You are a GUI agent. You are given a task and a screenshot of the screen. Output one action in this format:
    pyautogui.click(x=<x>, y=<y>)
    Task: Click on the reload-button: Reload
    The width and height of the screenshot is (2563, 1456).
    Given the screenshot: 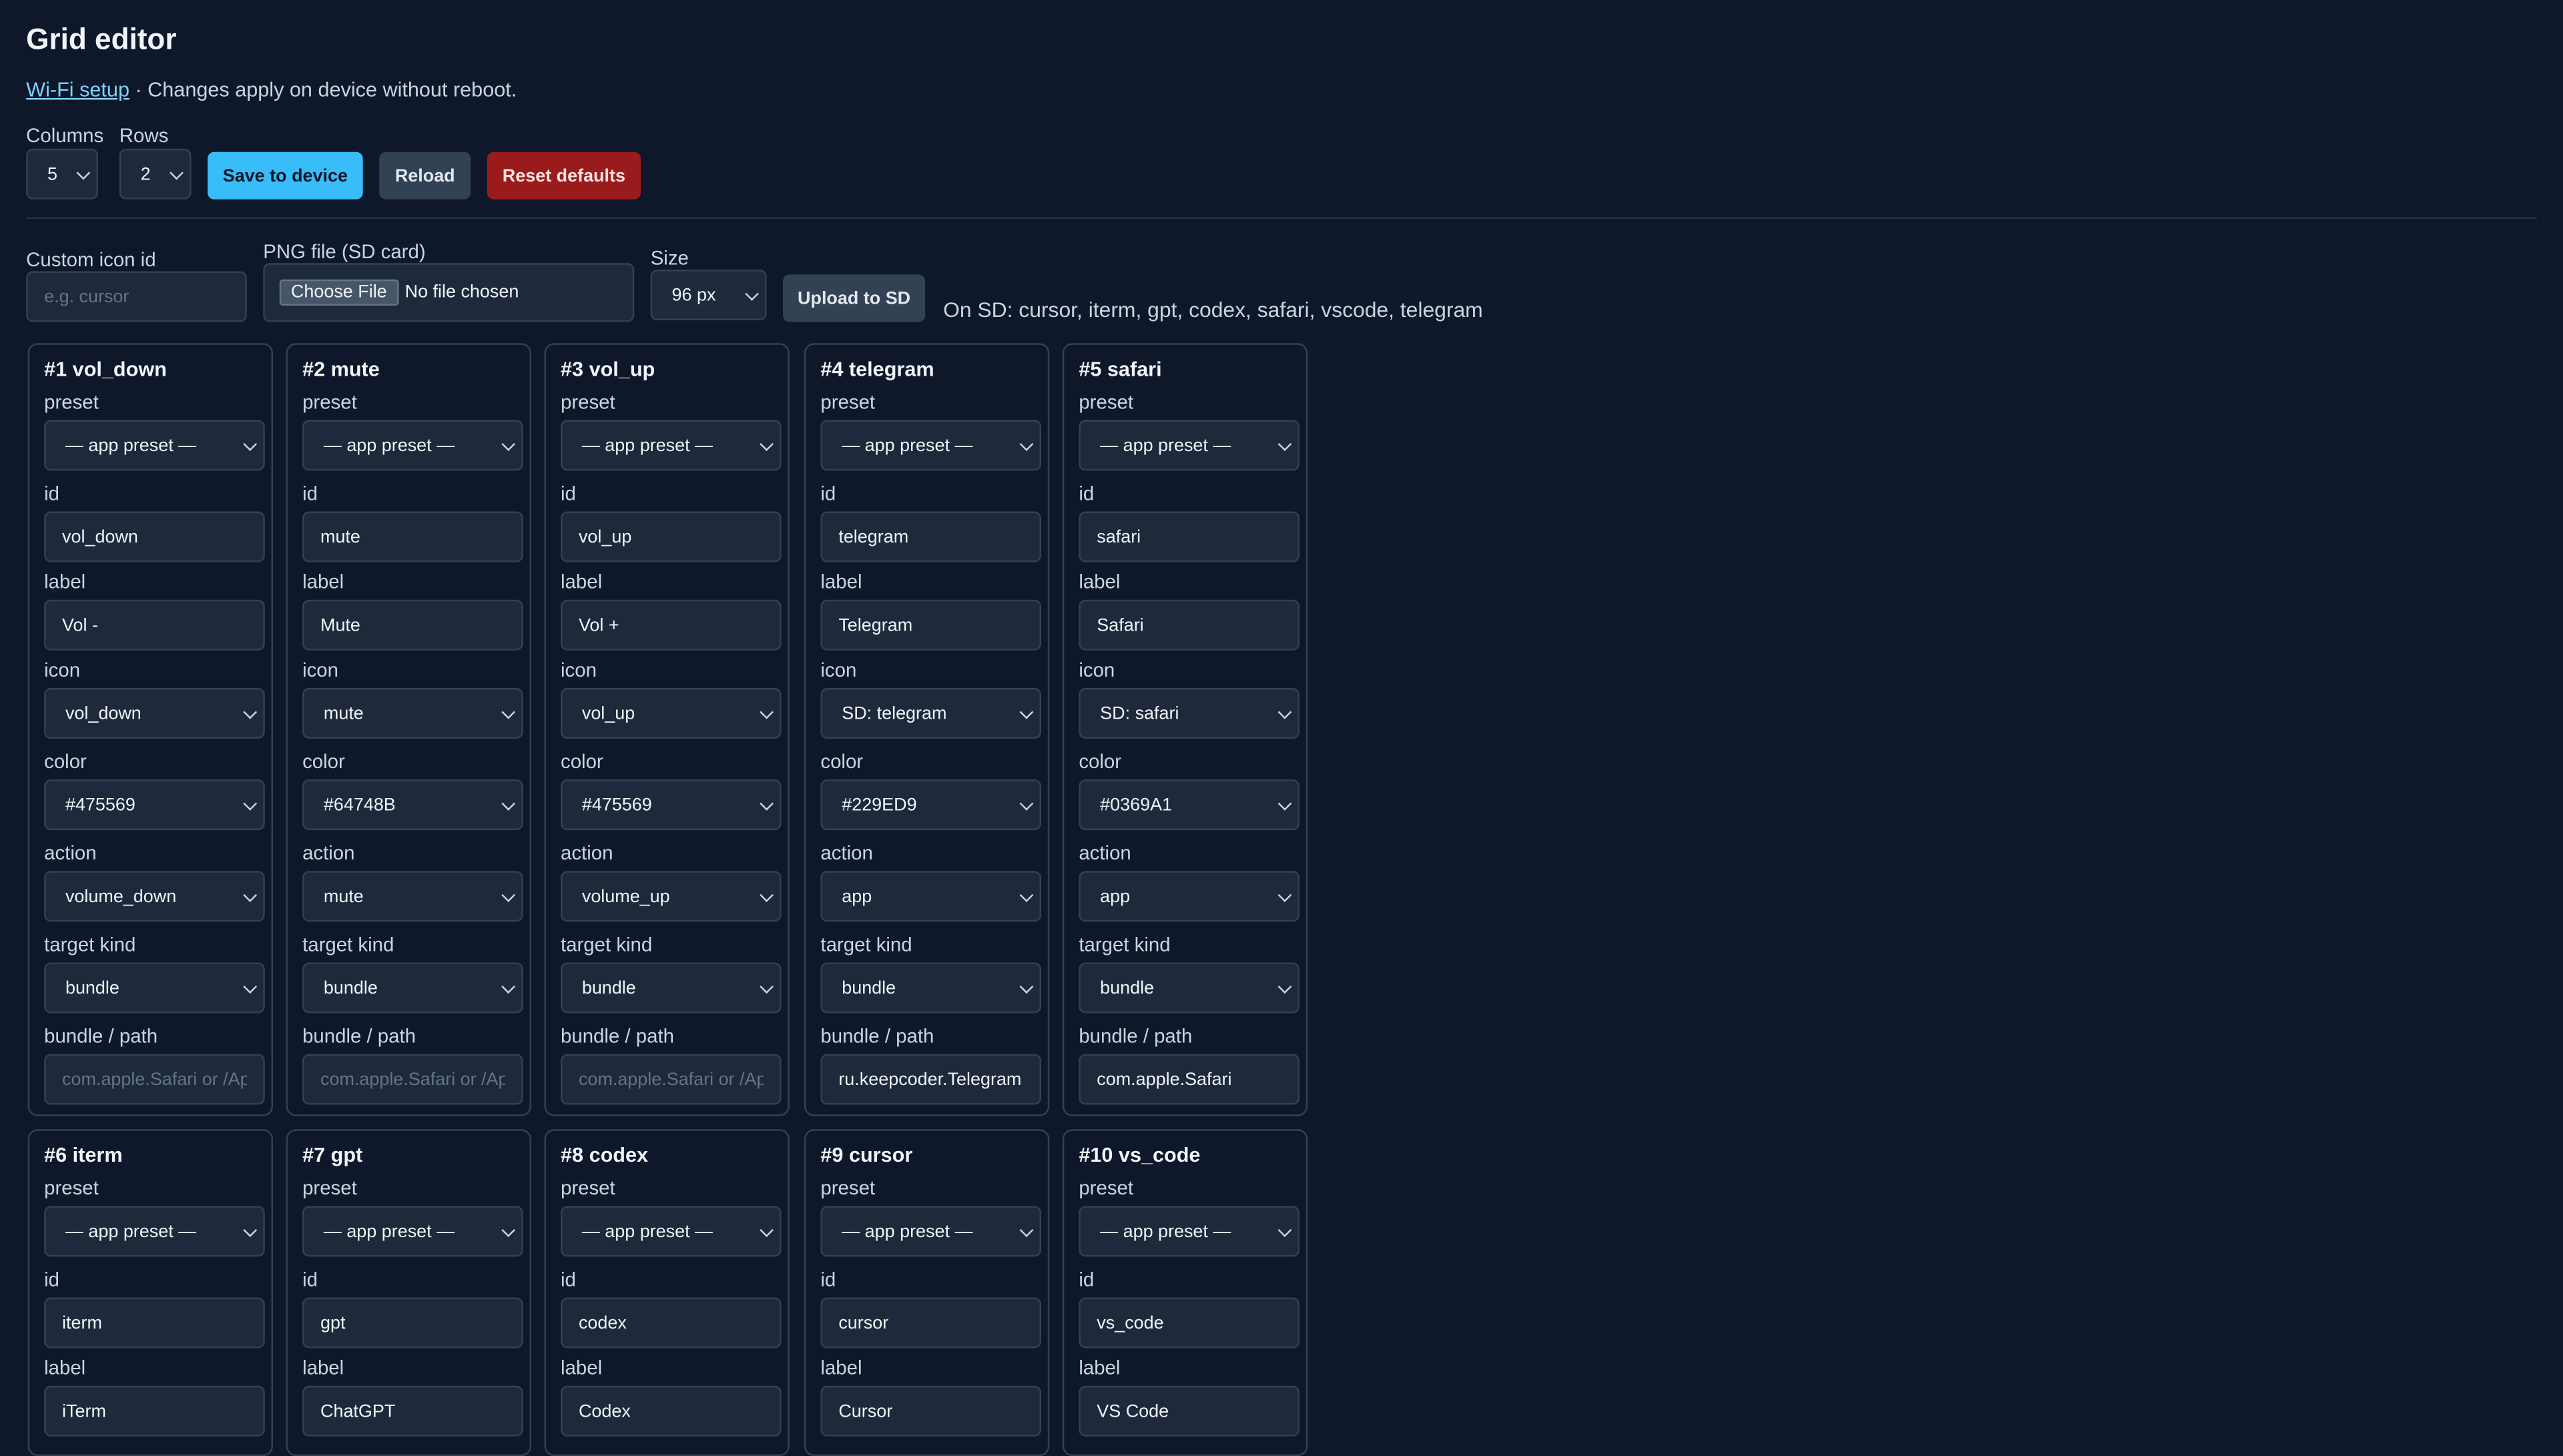 What is the action you would take?
    pyautogui.click(x=425, y=175)
    